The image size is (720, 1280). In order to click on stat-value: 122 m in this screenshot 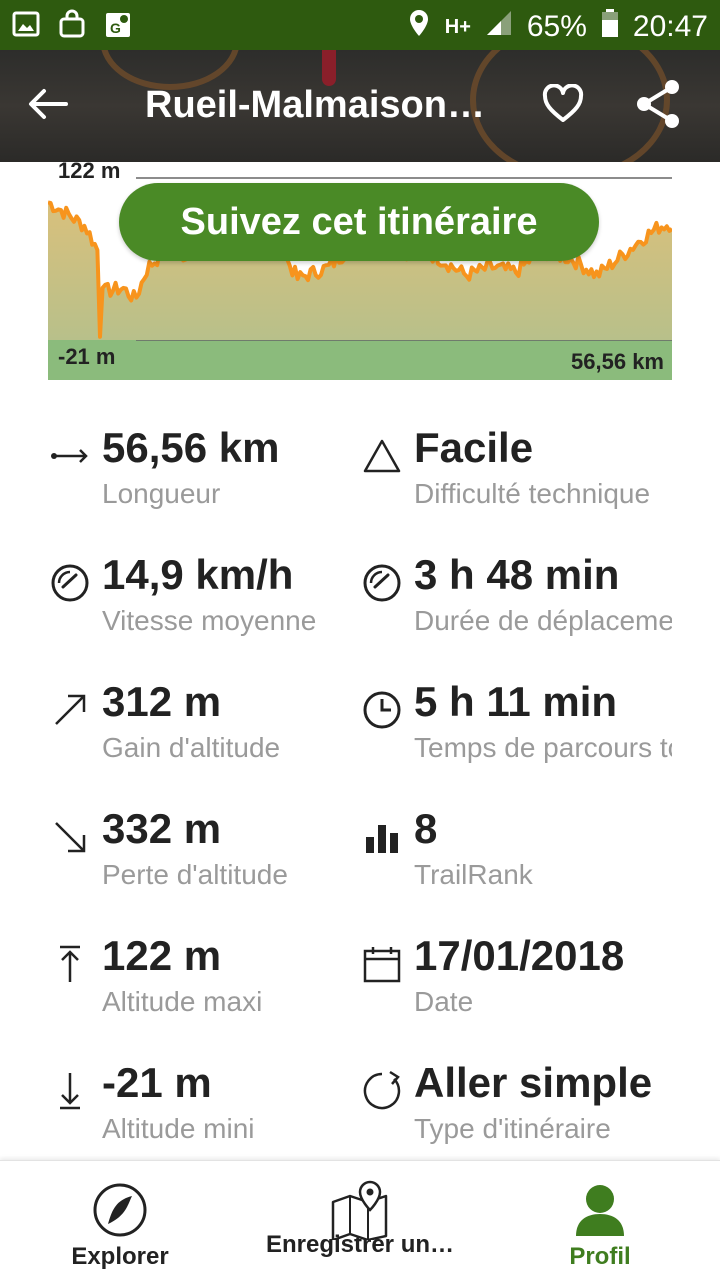, I will do `click(162, 955)`.